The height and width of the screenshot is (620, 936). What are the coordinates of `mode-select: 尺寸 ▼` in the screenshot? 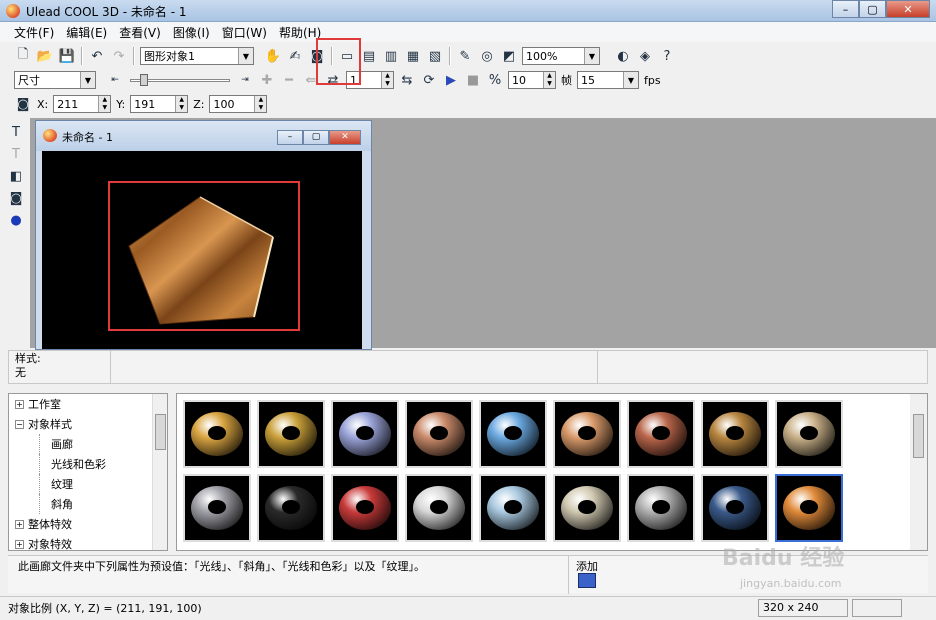 It's located at (55, 80).